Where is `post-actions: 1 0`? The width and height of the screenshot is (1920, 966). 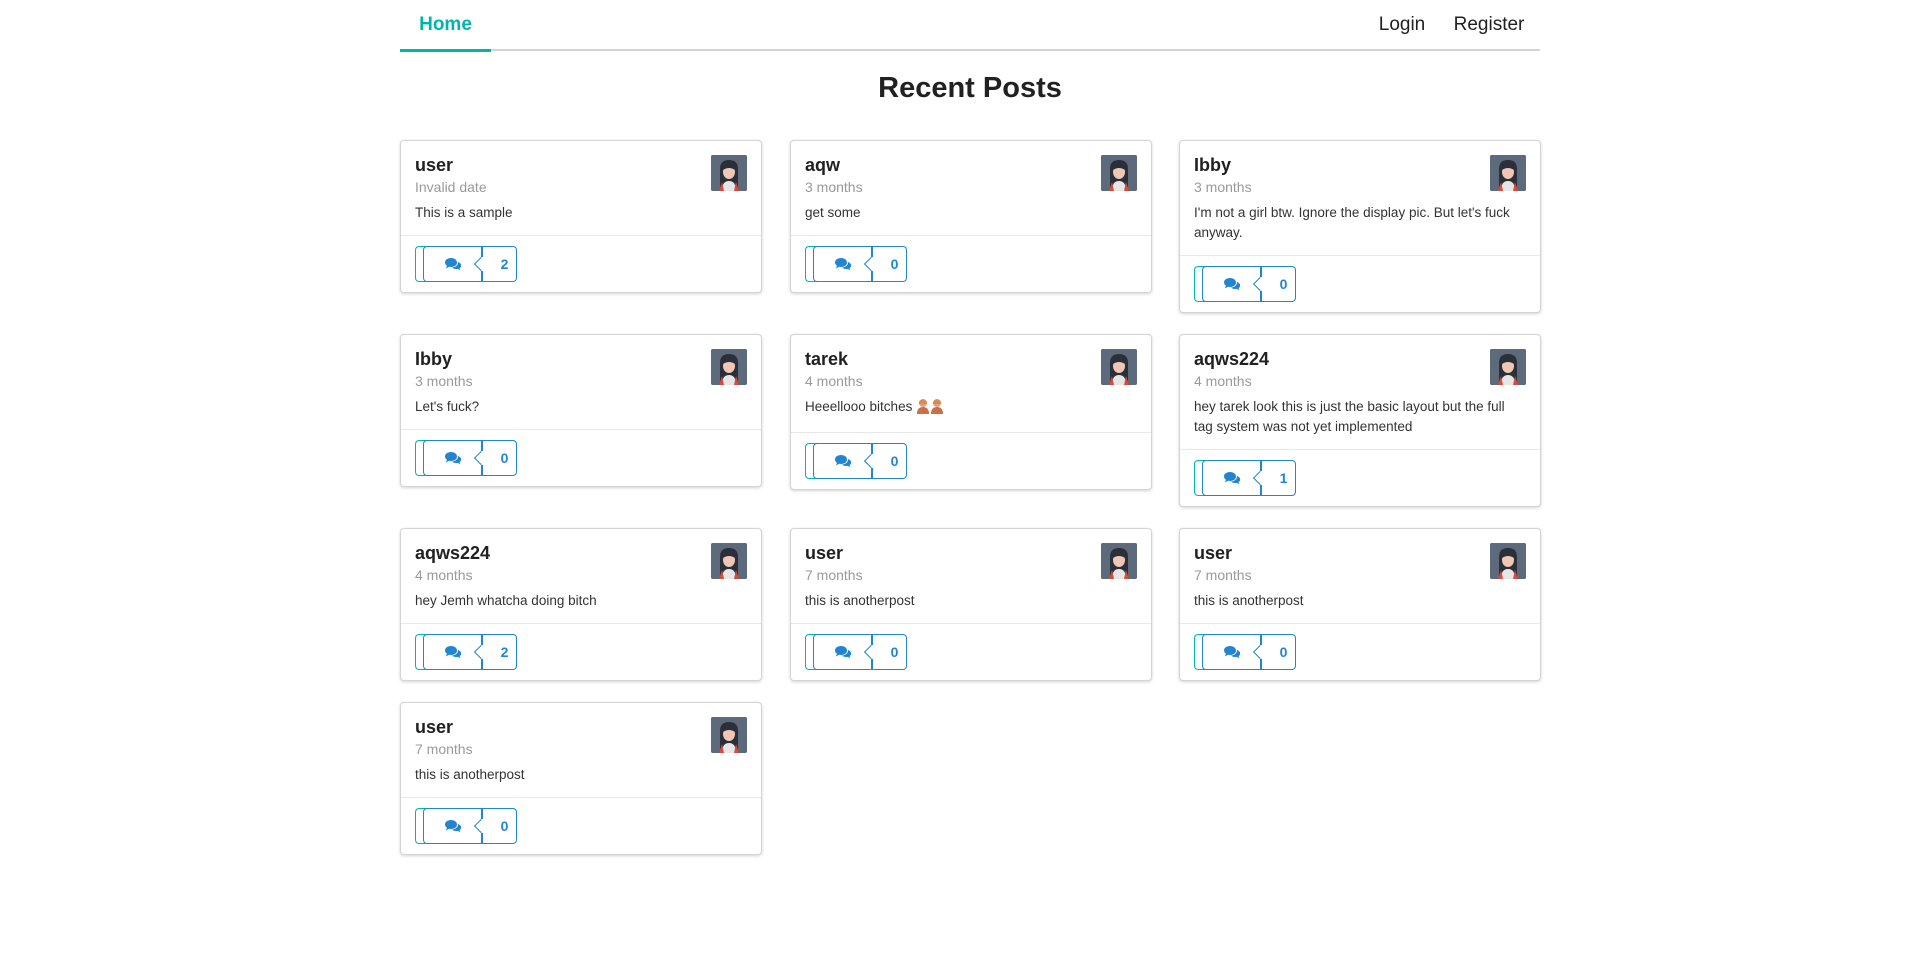 post-actions: 1 0 is located at coordinates (581, 457).